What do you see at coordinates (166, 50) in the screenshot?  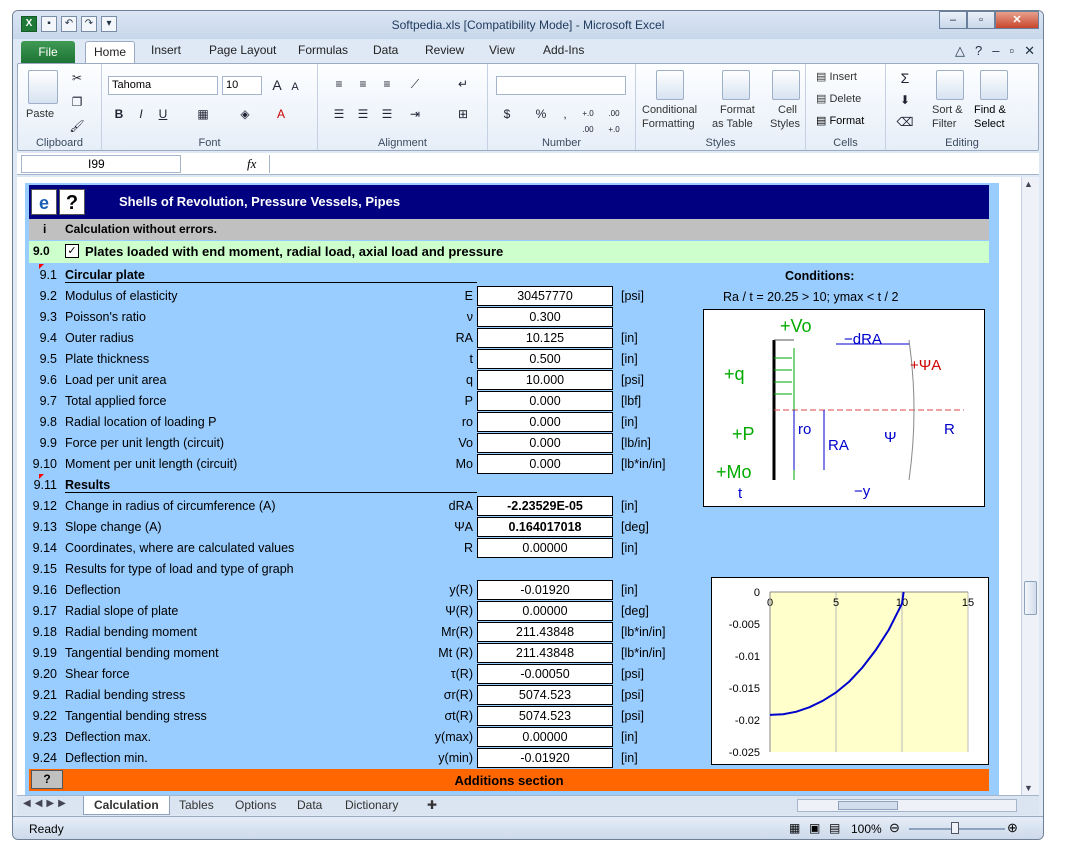 I see `tab-insert: Insert` at bounding box center [166, 50].